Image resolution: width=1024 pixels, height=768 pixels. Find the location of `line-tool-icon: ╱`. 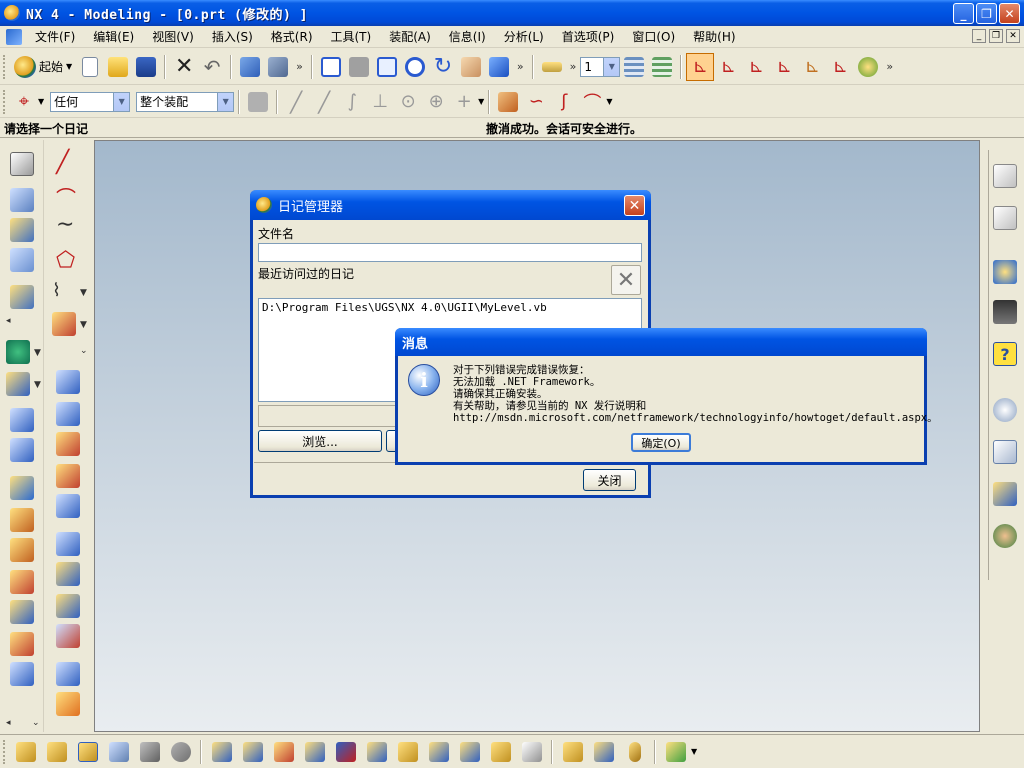

line-tool-icon: ╱ is located at coordinates (68, 162).